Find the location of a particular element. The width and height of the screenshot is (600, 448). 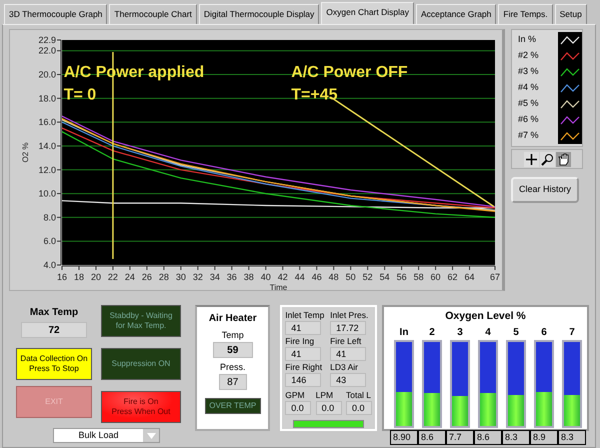

indicator-button: OVER TEMP is located at coordinates (232, 406).